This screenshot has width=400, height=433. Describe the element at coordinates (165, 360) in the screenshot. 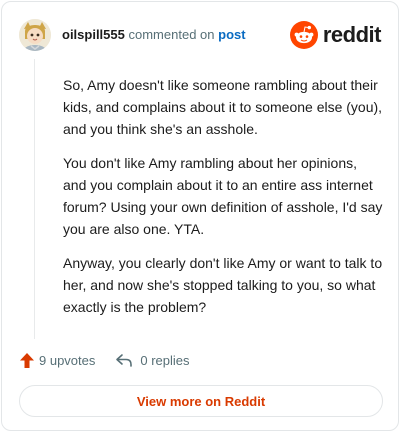

I see `reply-count: 0 replies` at that location.